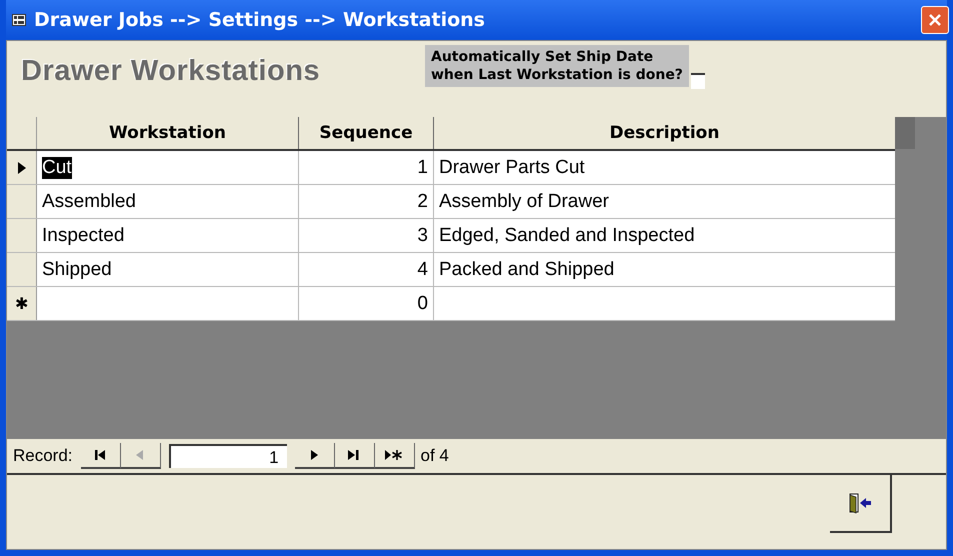  I want to click on cell-text: Shipped, so click(77, 269).